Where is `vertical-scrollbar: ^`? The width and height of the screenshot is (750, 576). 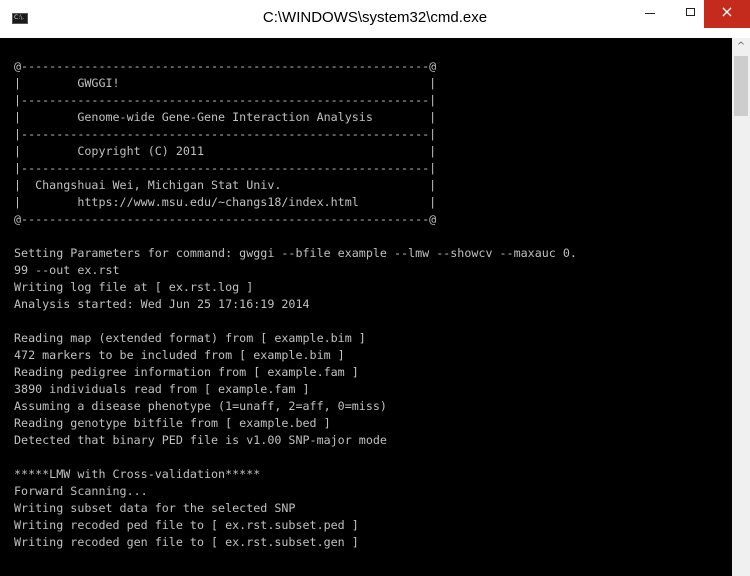 vertical-scrollbar: ^ is located at coordinates (741, 307).